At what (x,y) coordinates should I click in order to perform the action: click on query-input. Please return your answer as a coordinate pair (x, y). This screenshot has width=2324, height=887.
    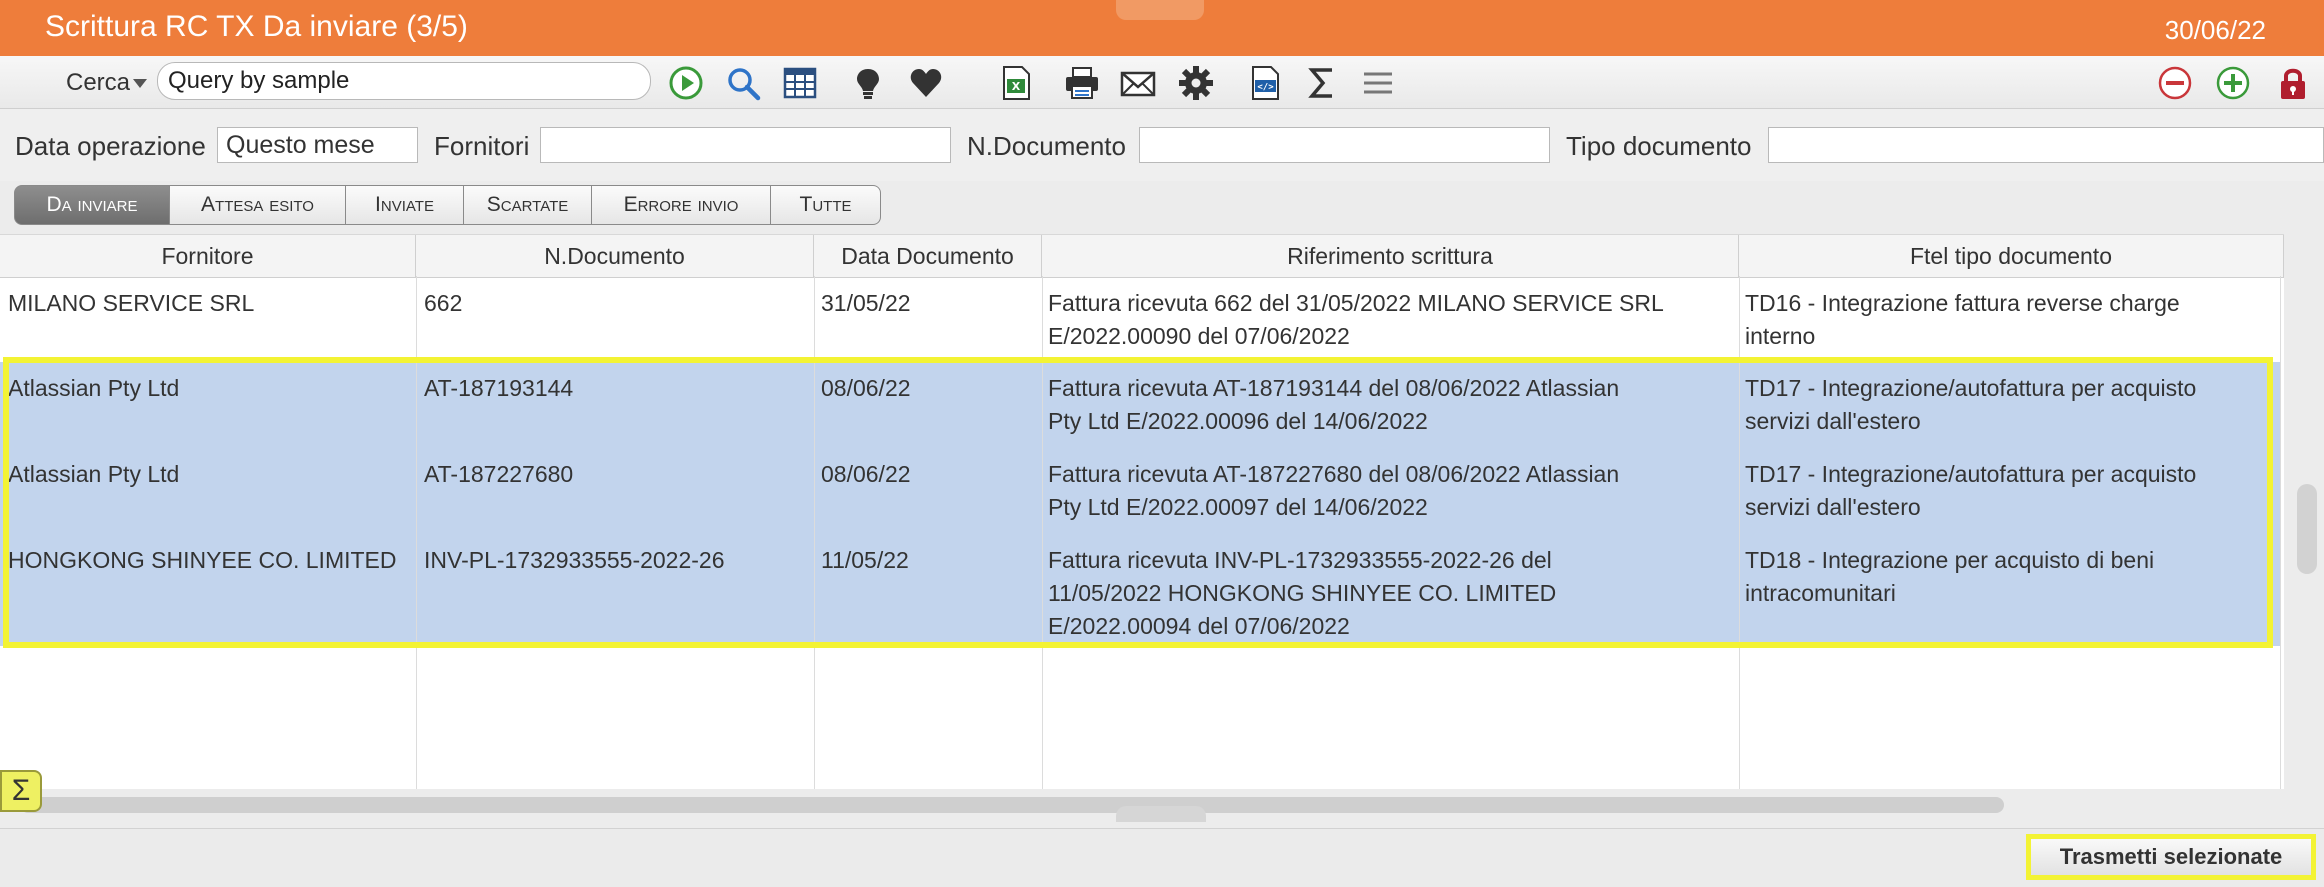
    Looking at the image, I should click on (404, 81).